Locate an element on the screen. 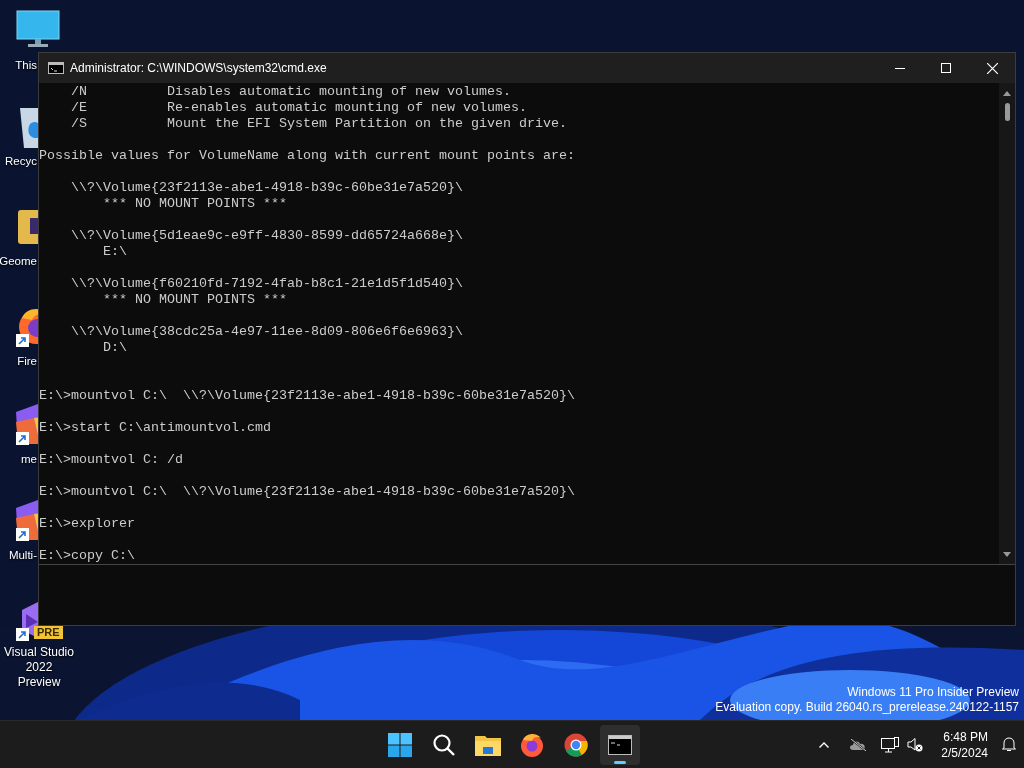 This screenshot has height=768, width=1024. command-line: E:\>start C:\antimountvol.cmd is located at coordinates (155, 428).